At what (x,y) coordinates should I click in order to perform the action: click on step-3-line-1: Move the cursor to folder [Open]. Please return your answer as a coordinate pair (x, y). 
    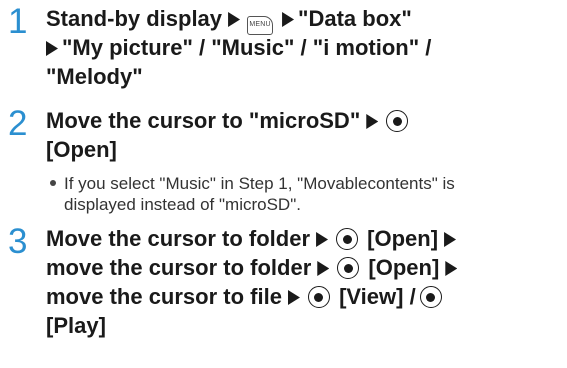
    Looking at the image, I should click on (253, 239).